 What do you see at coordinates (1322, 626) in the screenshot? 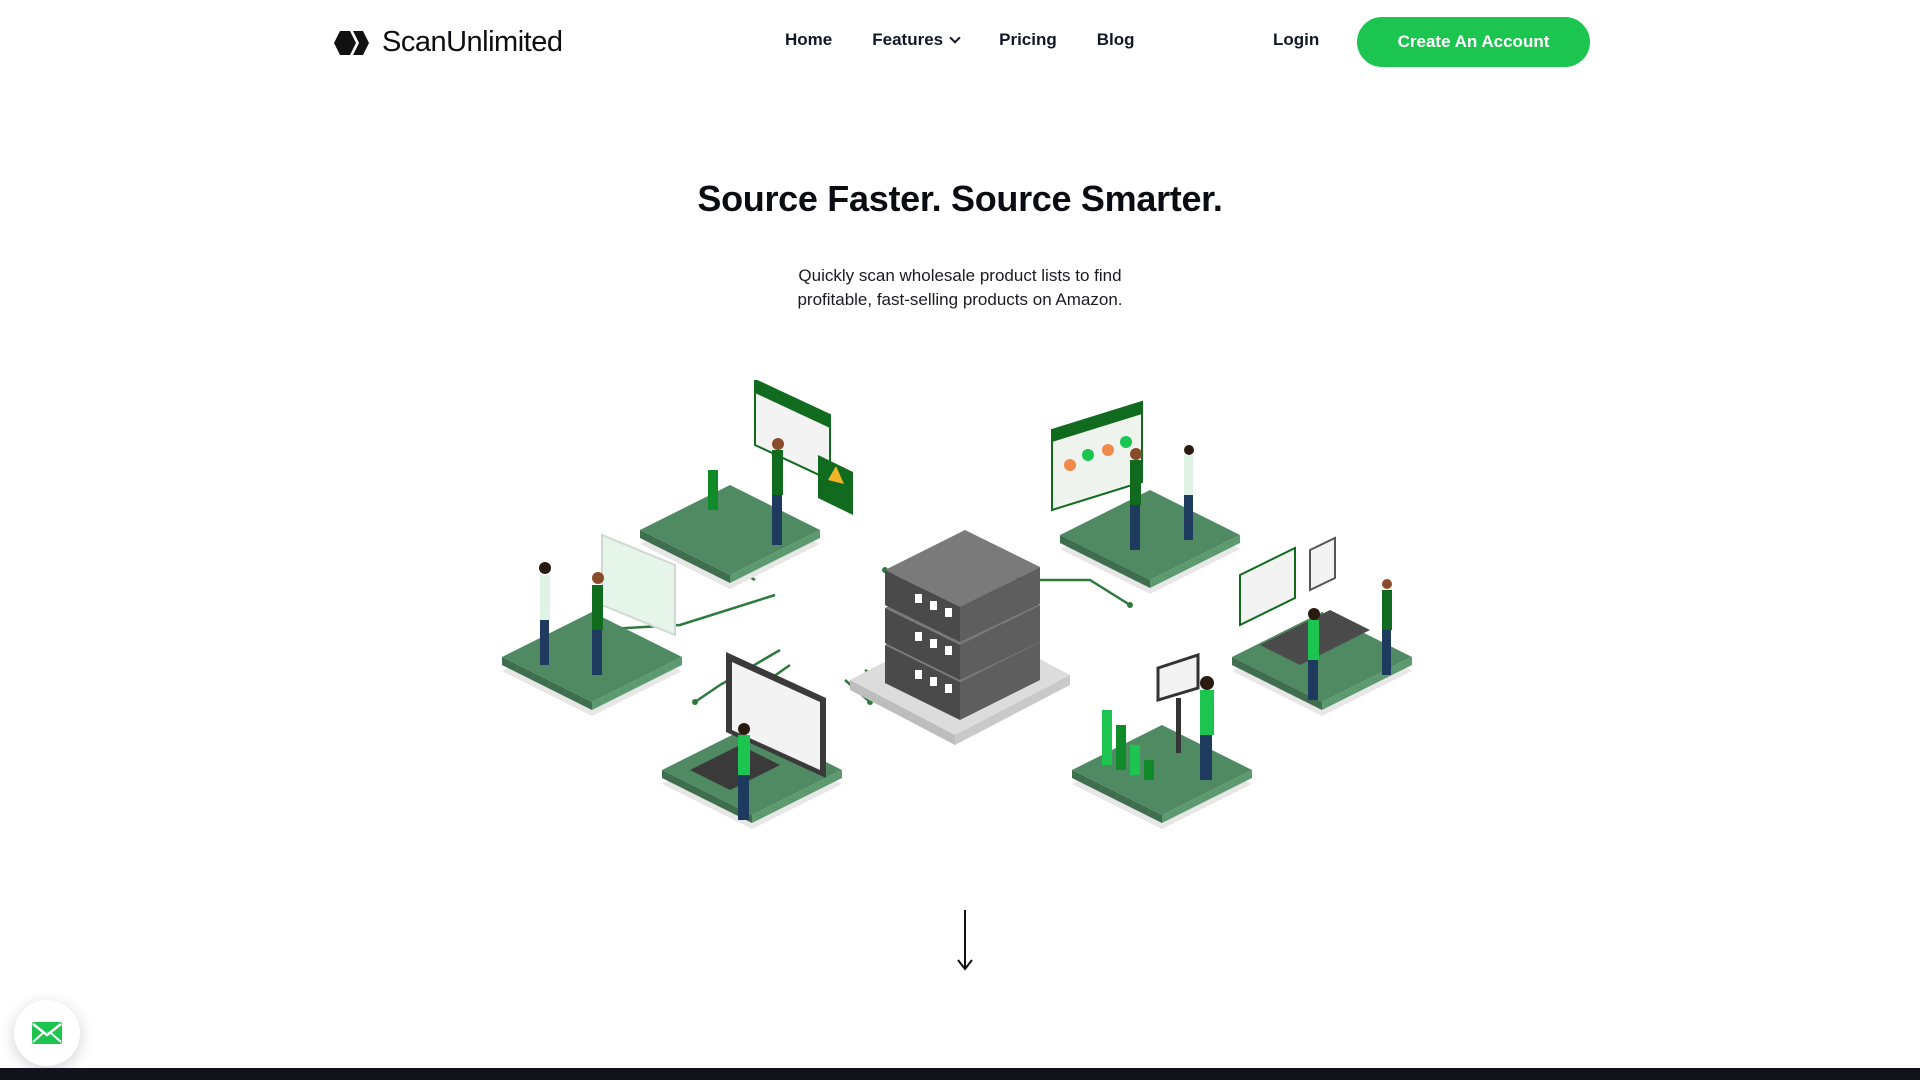
I see `platform-right` at bounding box center [1322, 626].